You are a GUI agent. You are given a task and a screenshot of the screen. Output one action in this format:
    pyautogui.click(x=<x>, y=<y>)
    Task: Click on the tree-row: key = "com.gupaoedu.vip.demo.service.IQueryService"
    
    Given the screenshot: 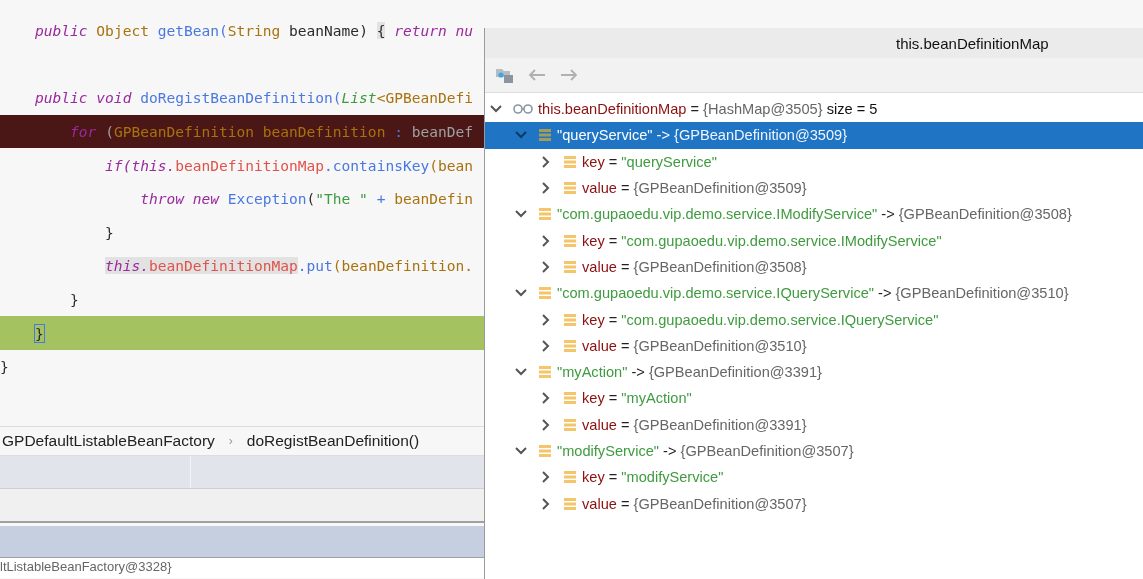 What is the action you would take?
    pyautogui.click(x=814, y=319)
    